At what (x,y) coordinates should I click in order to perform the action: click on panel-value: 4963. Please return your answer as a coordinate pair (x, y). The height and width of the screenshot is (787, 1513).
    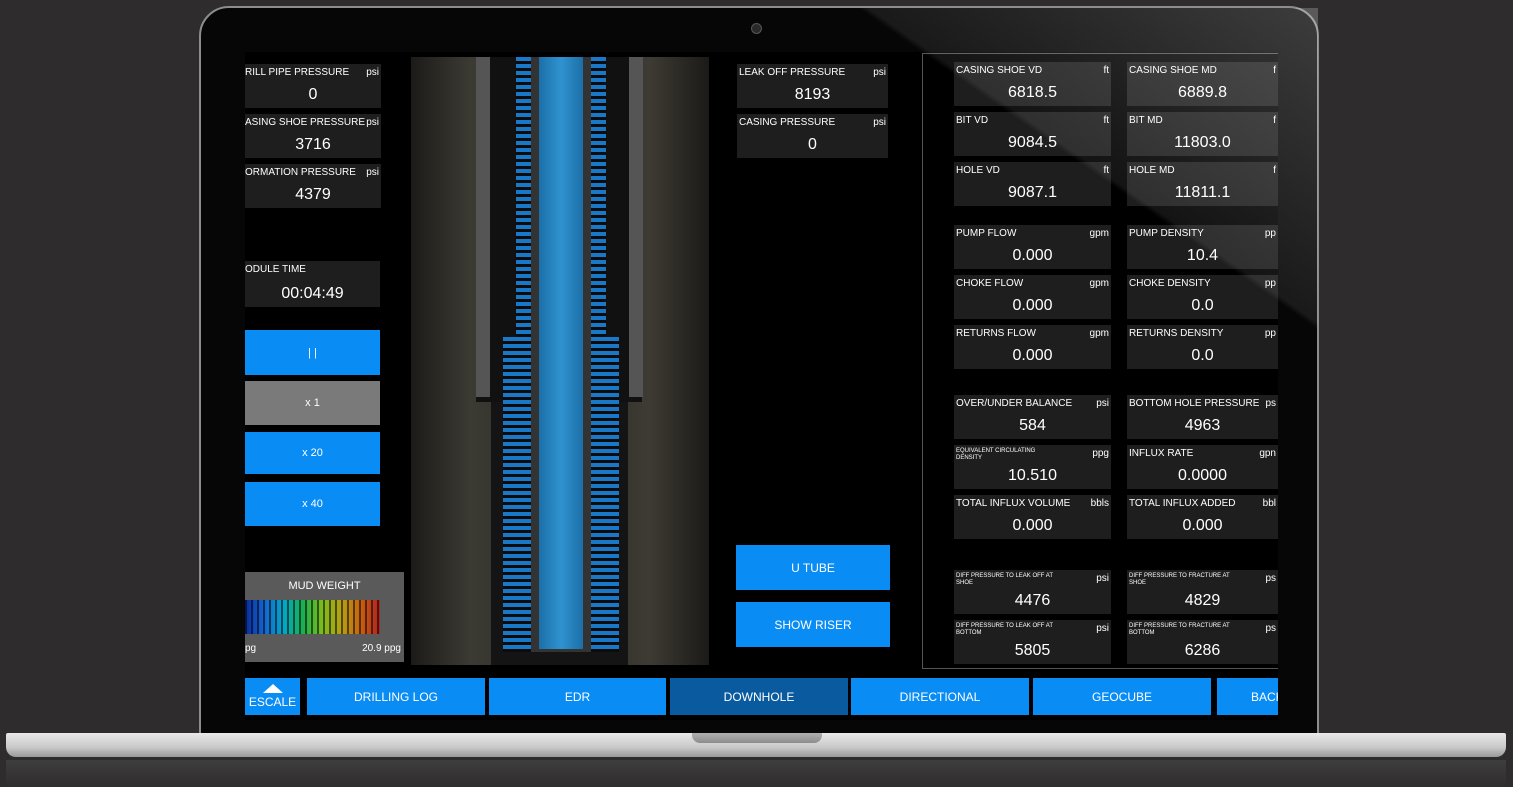
    Looking at the image, I should click on (1202, 425).